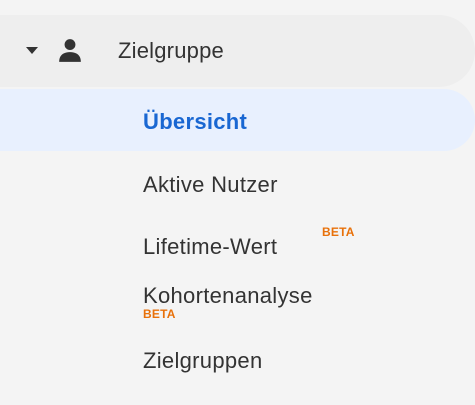  What do you see at coordinates (203, 360) in the screenshot?
I see `nav-item-label: Zielgruppen` at bounding box center [203, 360].